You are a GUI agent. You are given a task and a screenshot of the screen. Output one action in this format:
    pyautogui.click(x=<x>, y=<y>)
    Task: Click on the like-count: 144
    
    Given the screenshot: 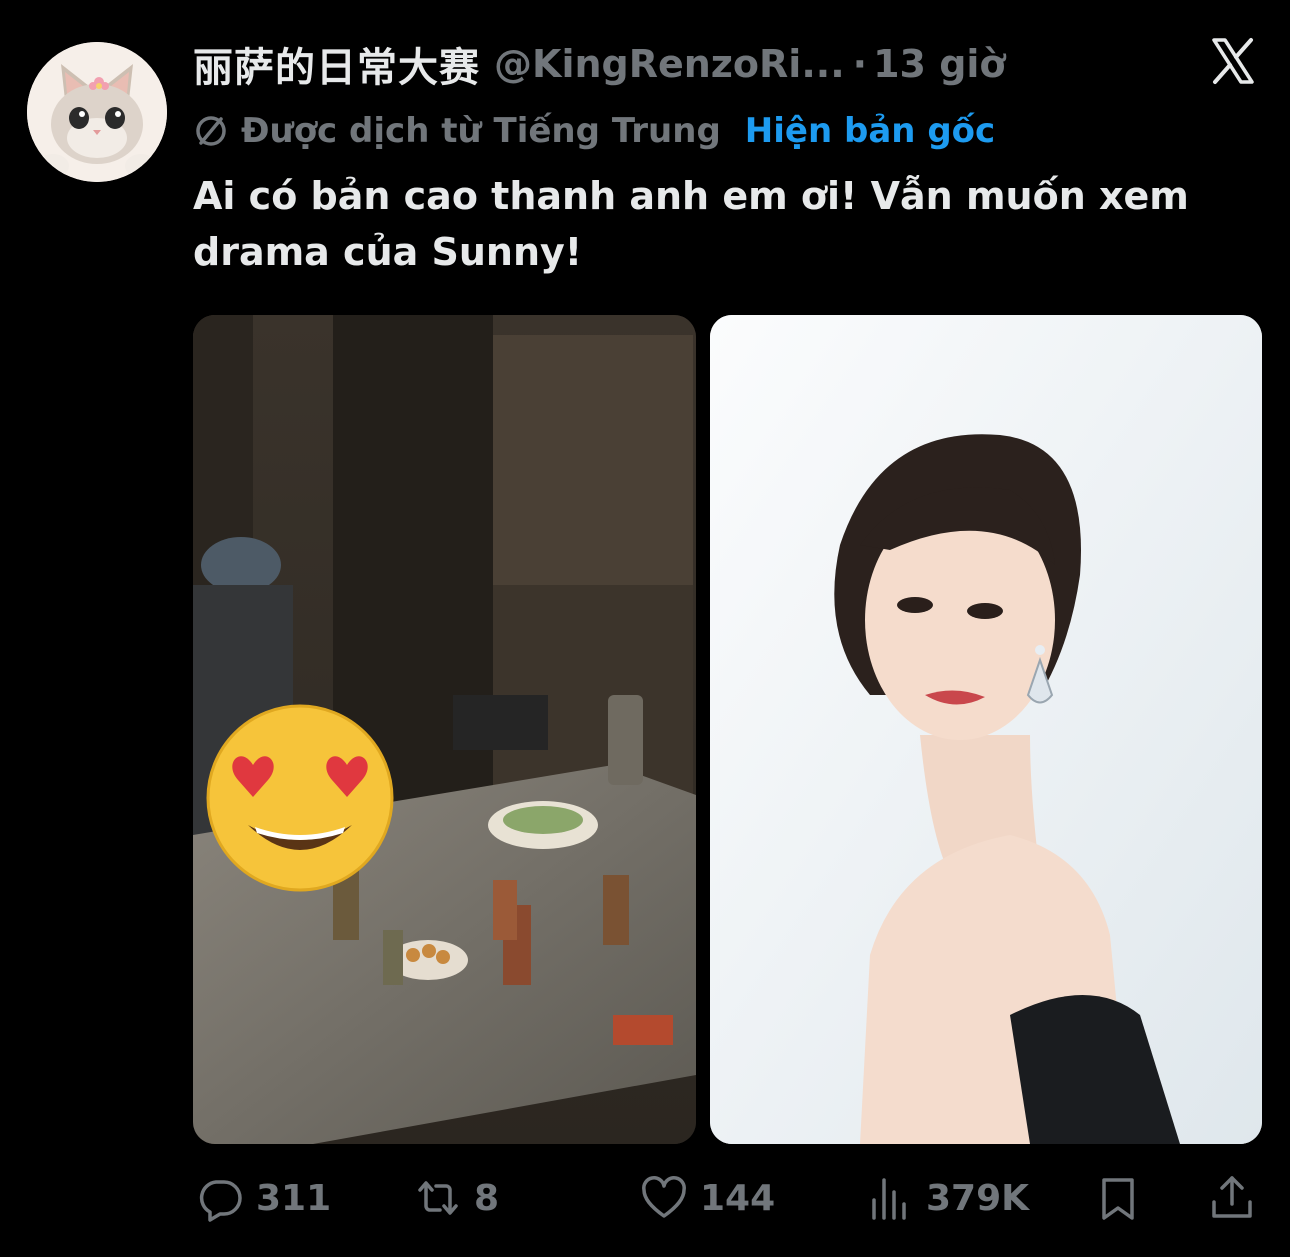 What is the action you would take?
    pyautogui.click(x=738, y=1198)
    